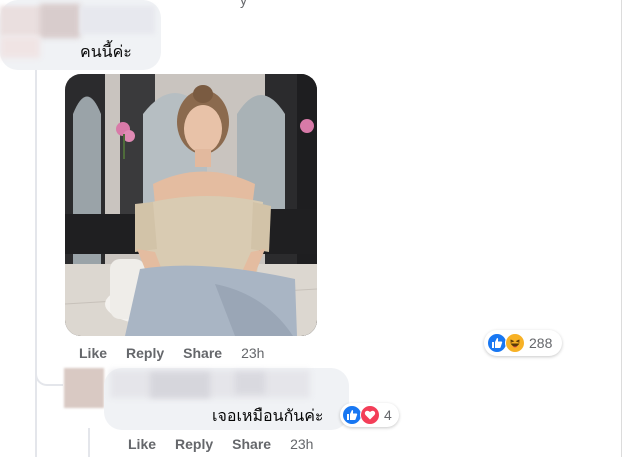 The image size is (625, 457). Describe the element at coordinates (388, 415) in the screenshot. I see `reaction-count: 4` at that location.